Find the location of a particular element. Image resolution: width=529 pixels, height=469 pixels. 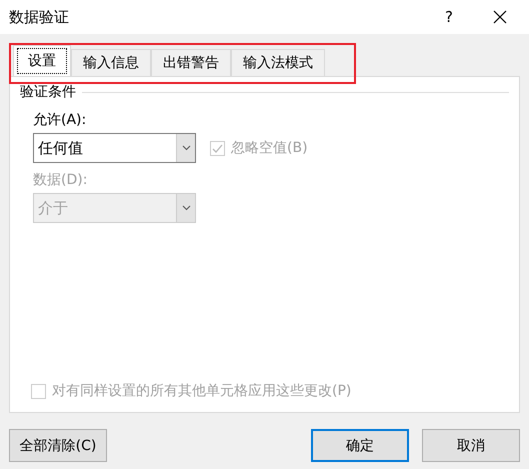

ok-button: 确定 is located at coordinates (360, 445).